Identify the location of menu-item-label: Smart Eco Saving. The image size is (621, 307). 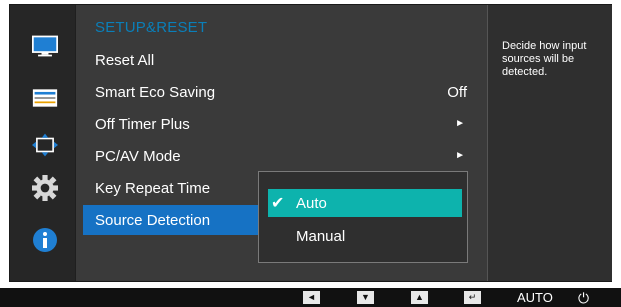
(155, 92).